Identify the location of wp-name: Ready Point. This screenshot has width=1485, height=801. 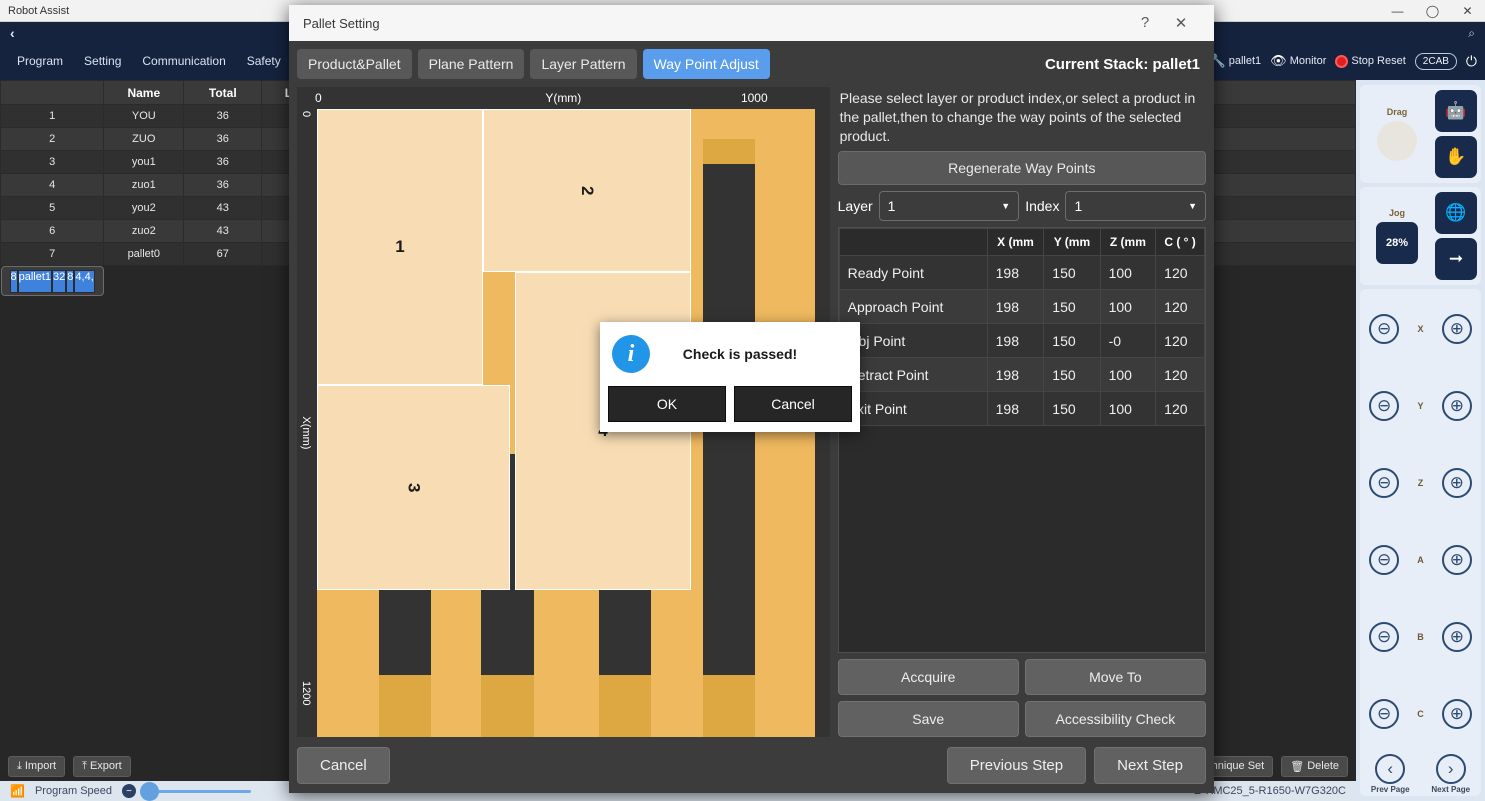
(913, 273).